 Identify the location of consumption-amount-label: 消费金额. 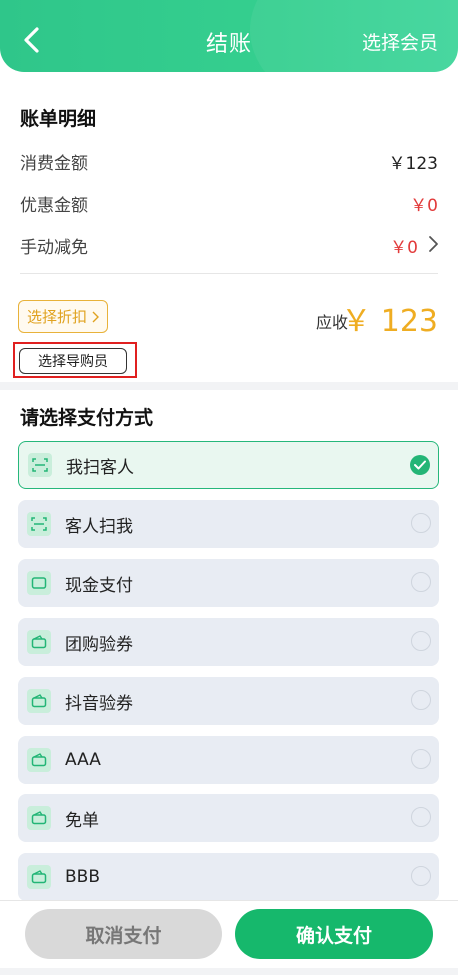
(54, 164).